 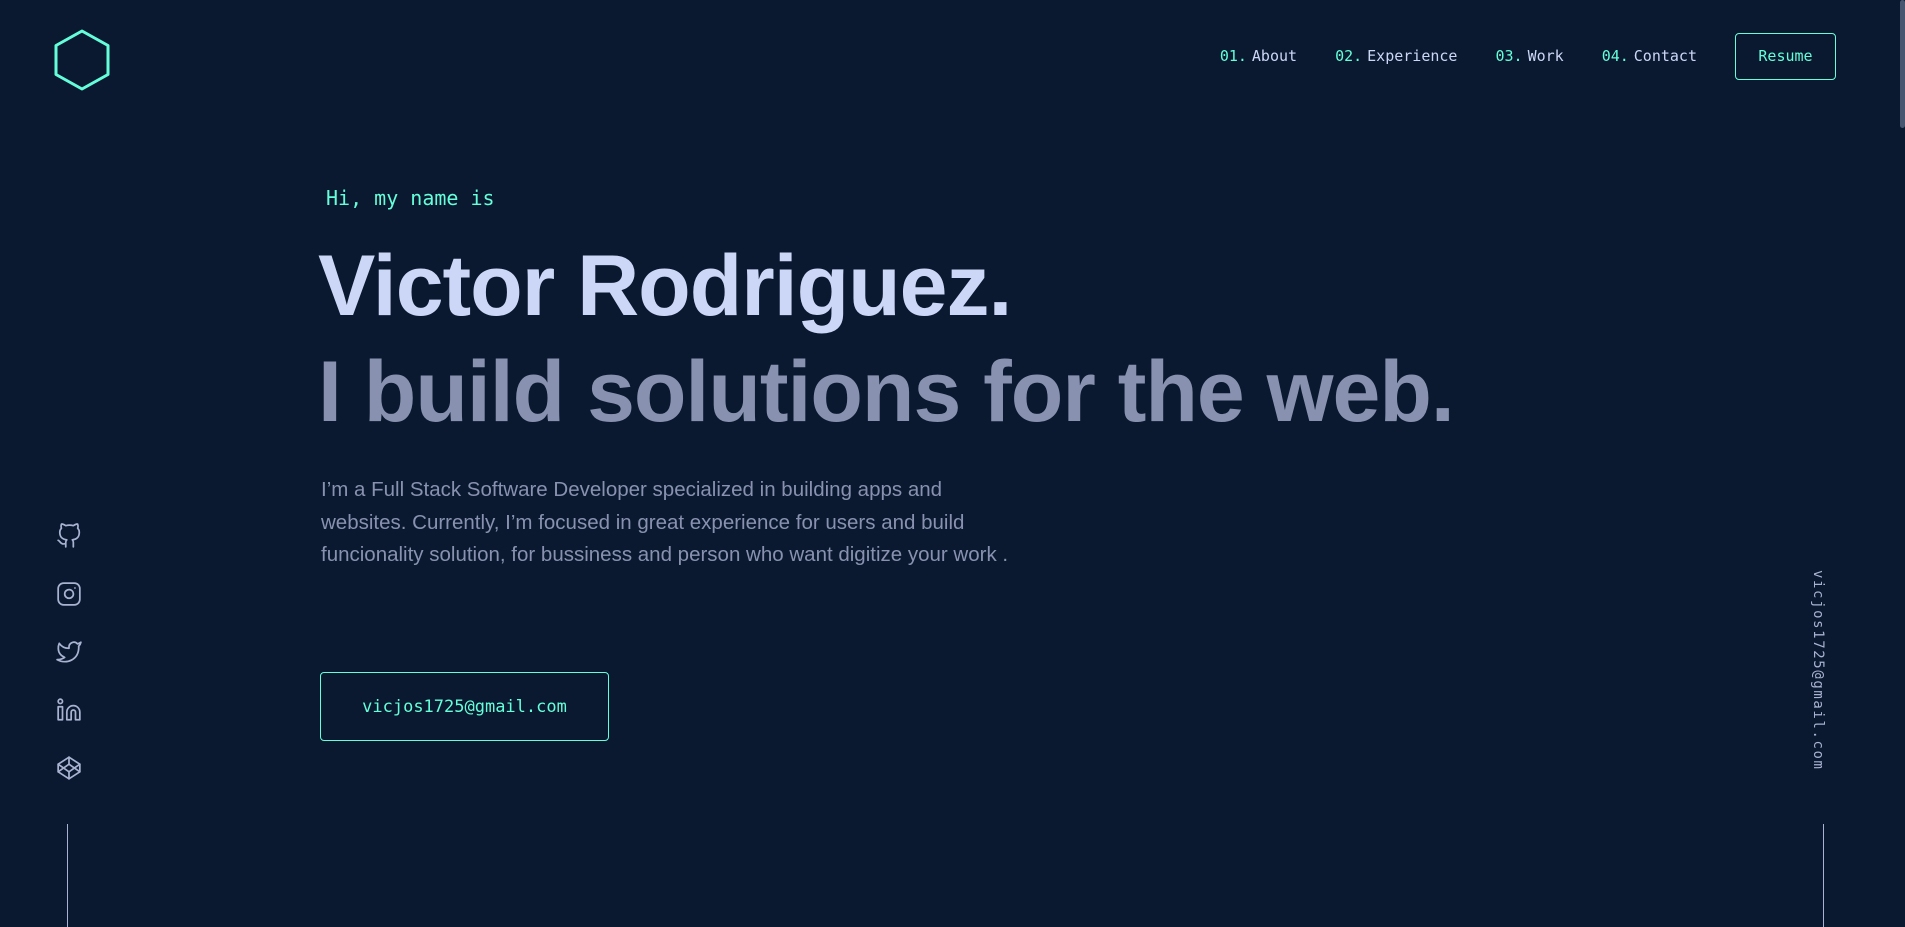 What do you see at coordinates (69, 710) in the screenshot?
I see `linkedin-icon` at bounding box center [69, 710].